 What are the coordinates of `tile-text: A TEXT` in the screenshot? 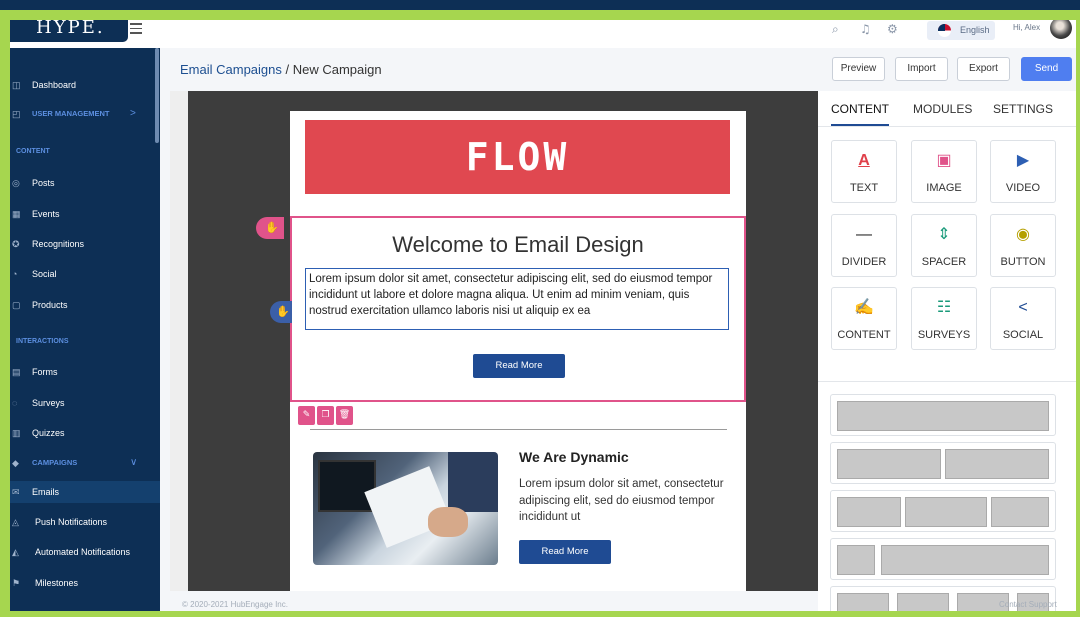 It's located at (864, 171).